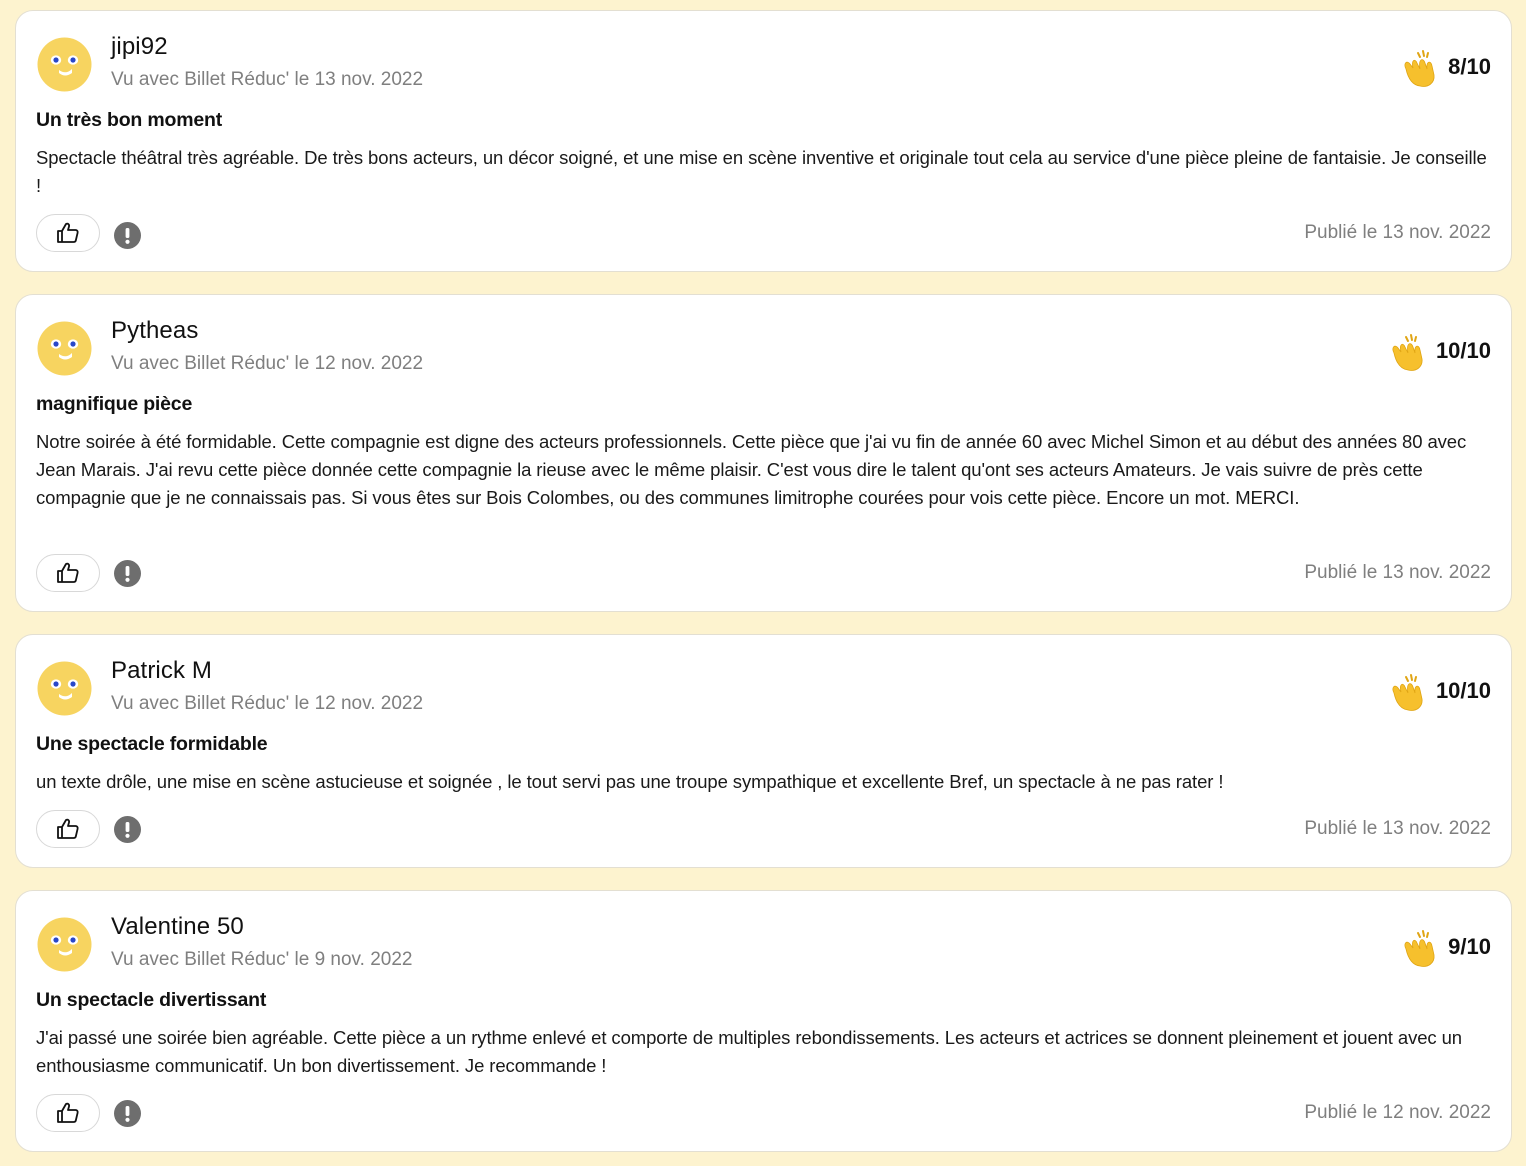 Image resolution: width=1526 pixels, height=1166 pixels. I want to click on review-seen-date: Vu avec Billet Réduc' le 13 nov. 2022, so click(267, 79).